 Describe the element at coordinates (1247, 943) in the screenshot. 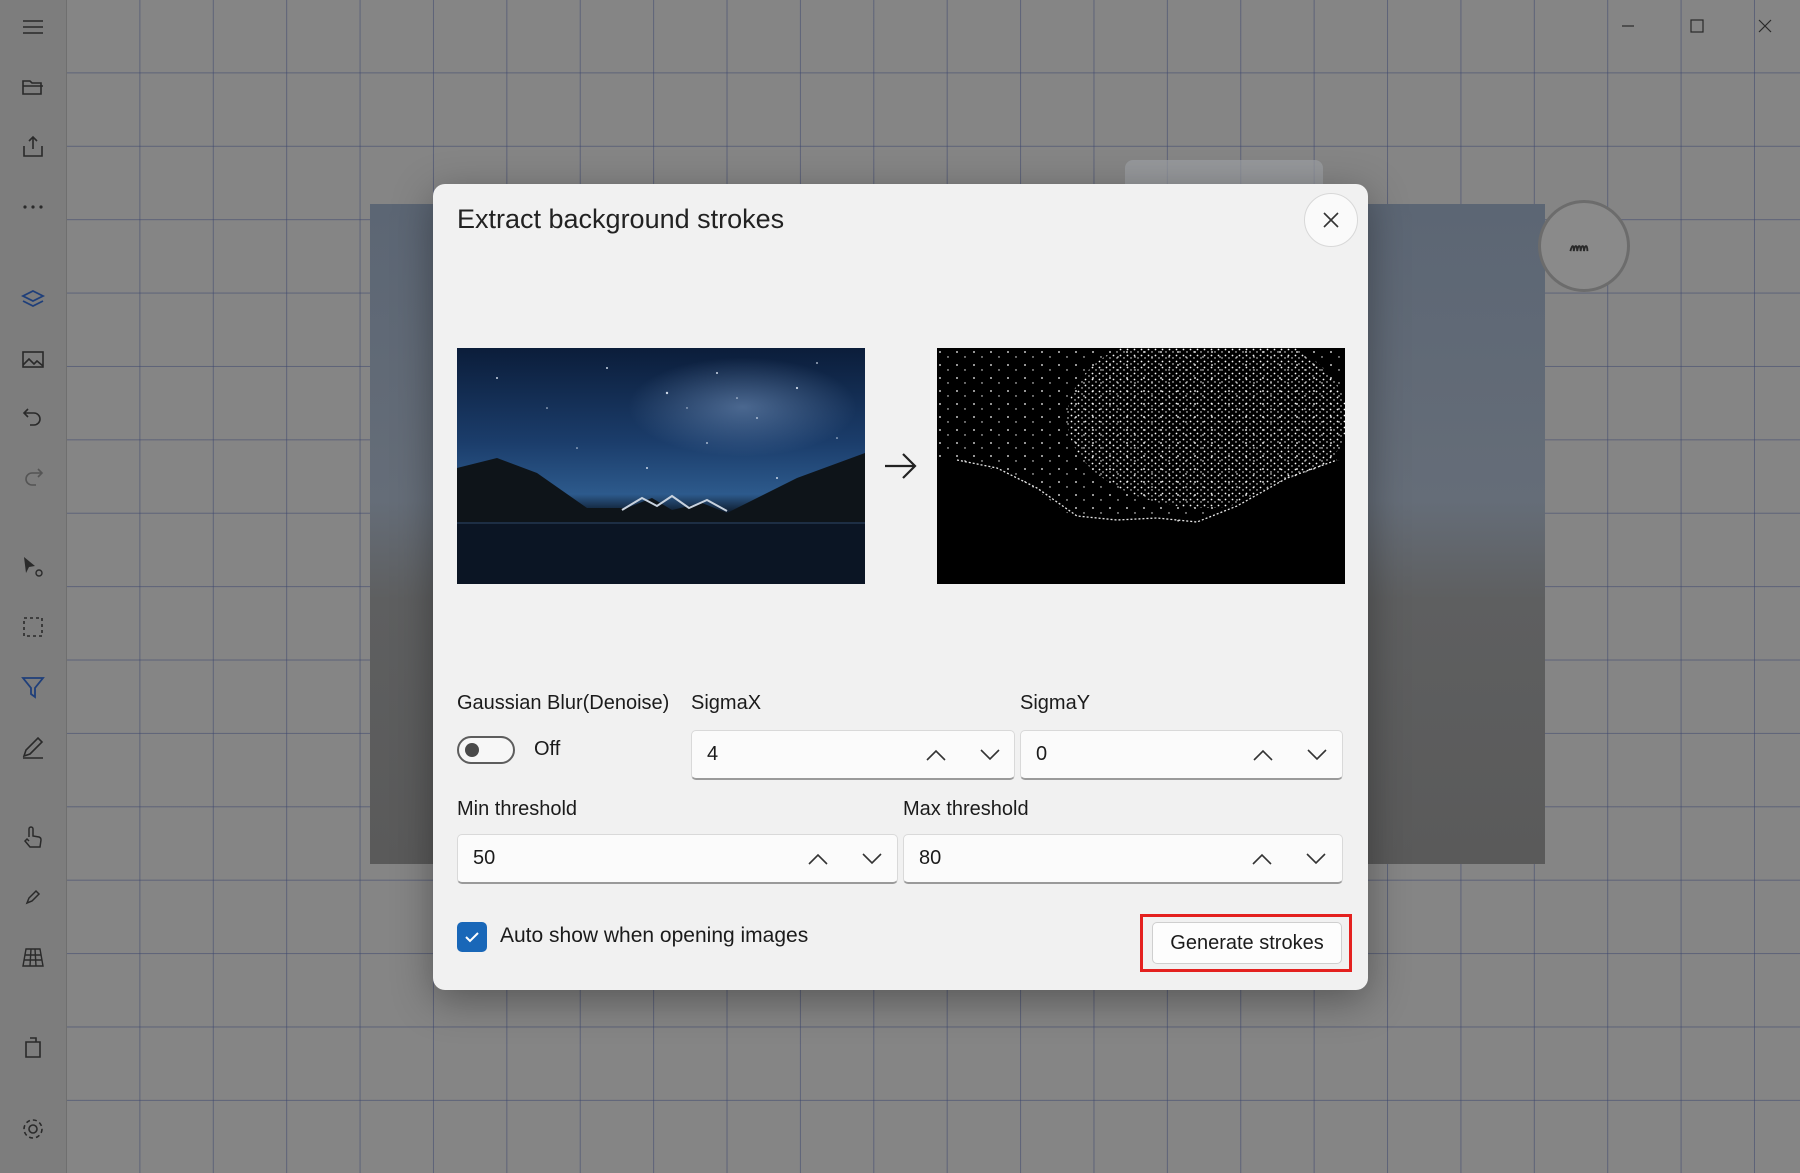

I see `generate-strokes-button: Generate strokes` at that location.